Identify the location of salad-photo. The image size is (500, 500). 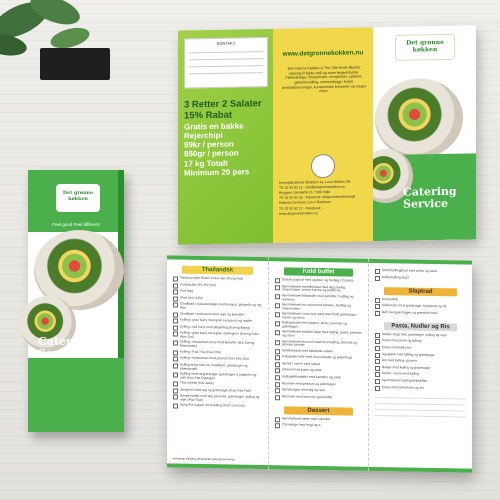
(419, 118).